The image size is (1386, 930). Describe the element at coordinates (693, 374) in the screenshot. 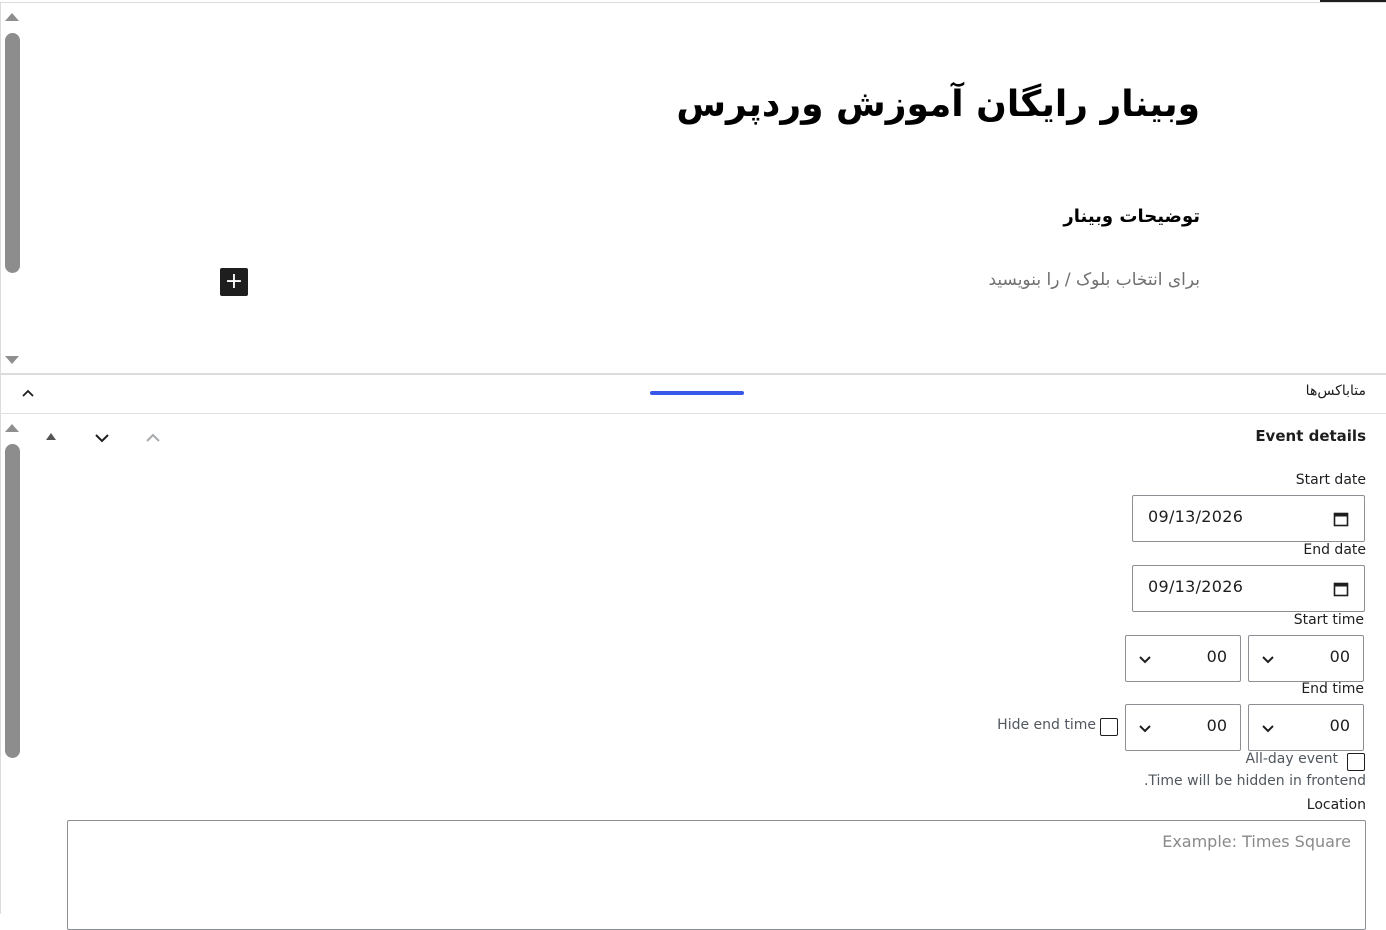

I see `metabox-divider` at that location.